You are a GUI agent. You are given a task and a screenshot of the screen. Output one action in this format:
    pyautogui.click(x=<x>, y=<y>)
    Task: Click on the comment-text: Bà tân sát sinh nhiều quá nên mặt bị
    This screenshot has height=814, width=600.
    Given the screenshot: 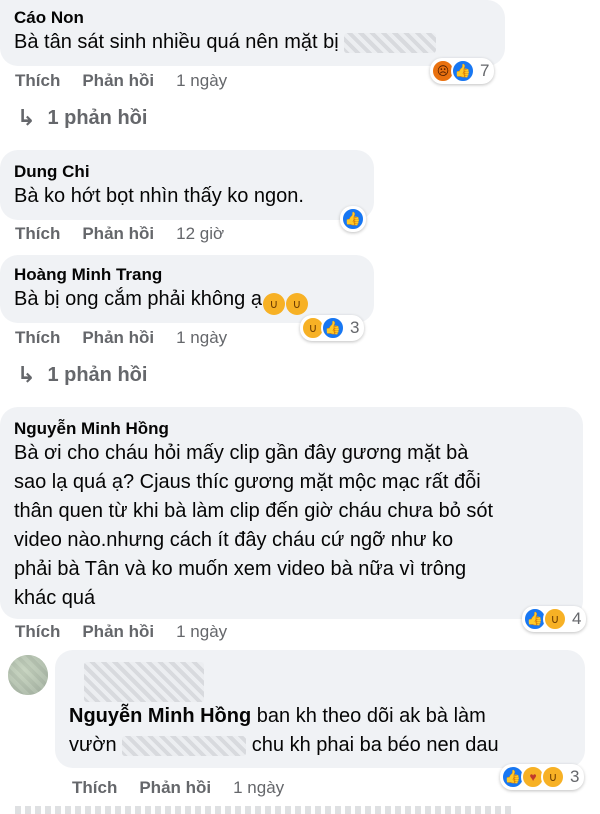 What is the action you would take?
    pyautogui.click(x=252, y=42)
    